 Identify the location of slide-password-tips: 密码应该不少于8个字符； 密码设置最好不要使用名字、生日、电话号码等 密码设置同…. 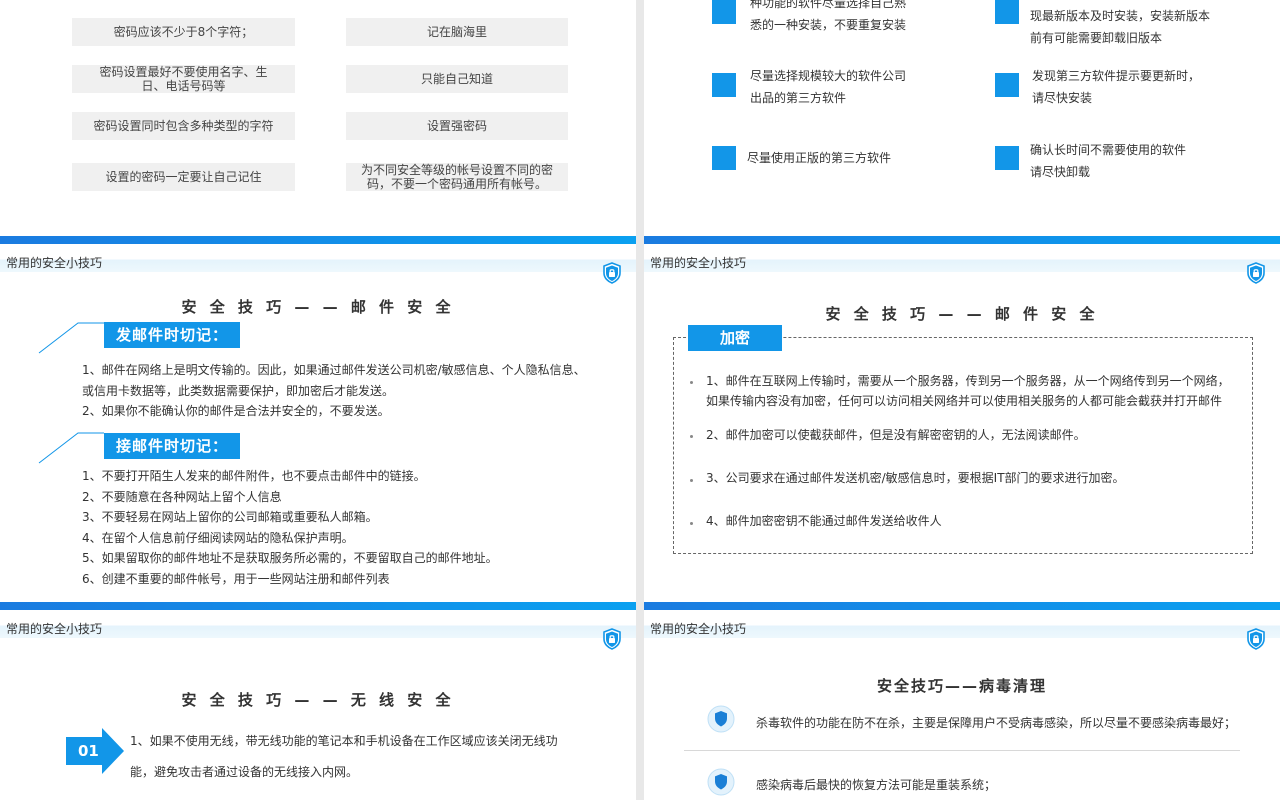
(318, 118).